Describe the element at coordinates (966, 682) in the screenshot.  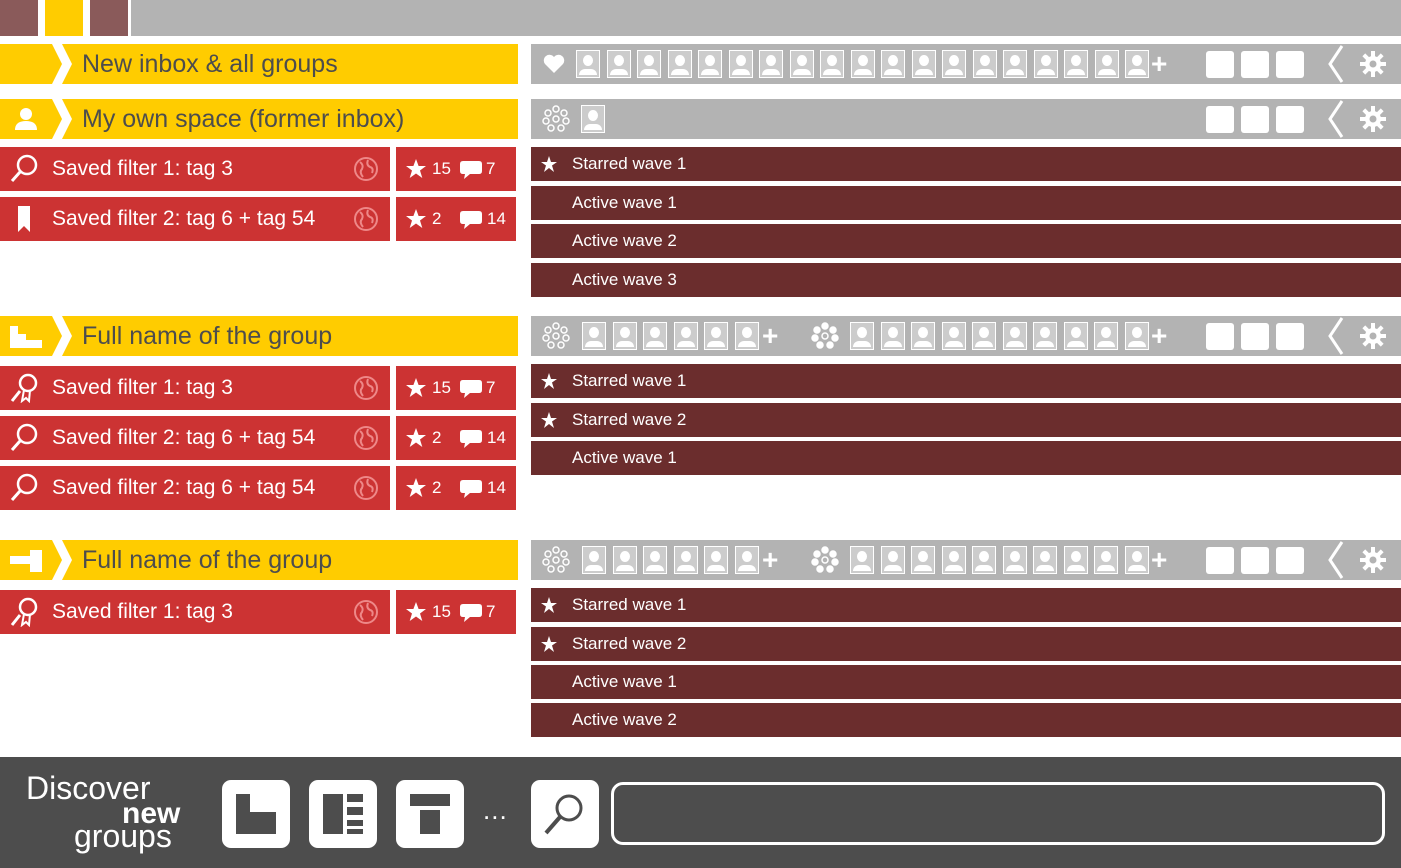
I see `wave-row: Active wave 1` at that location.